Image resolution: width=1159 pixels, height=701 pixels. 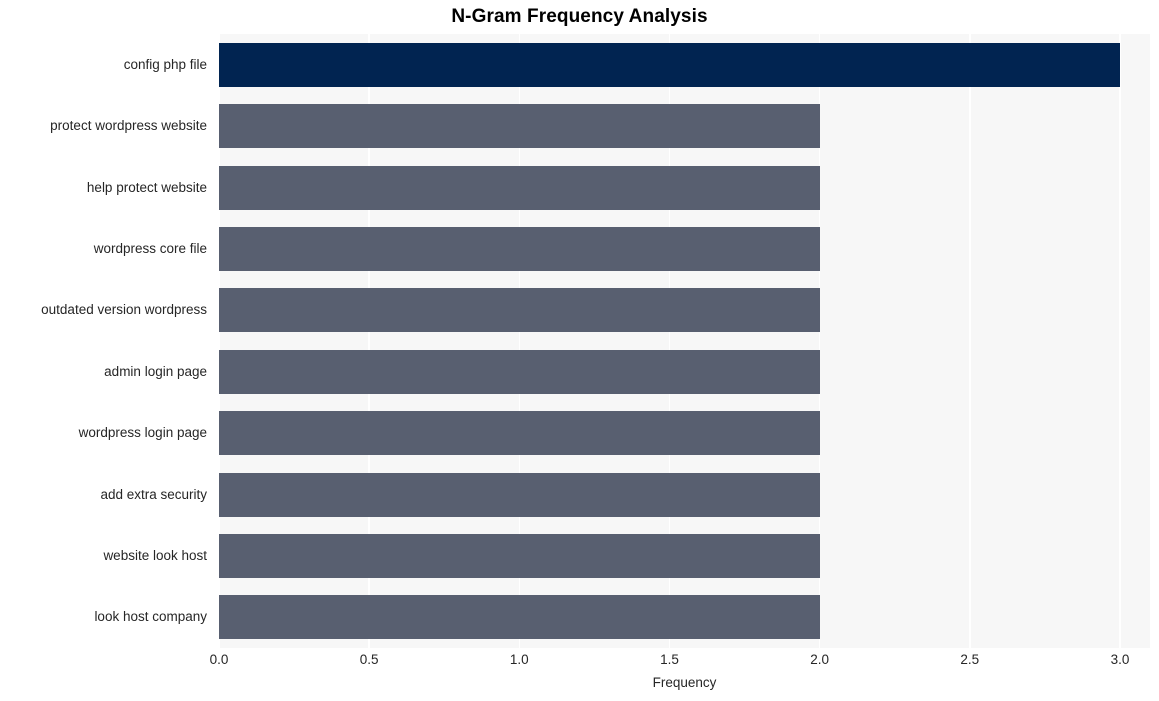 I want to click on x-axis-title: Frequency, so click(x=684, y=682).